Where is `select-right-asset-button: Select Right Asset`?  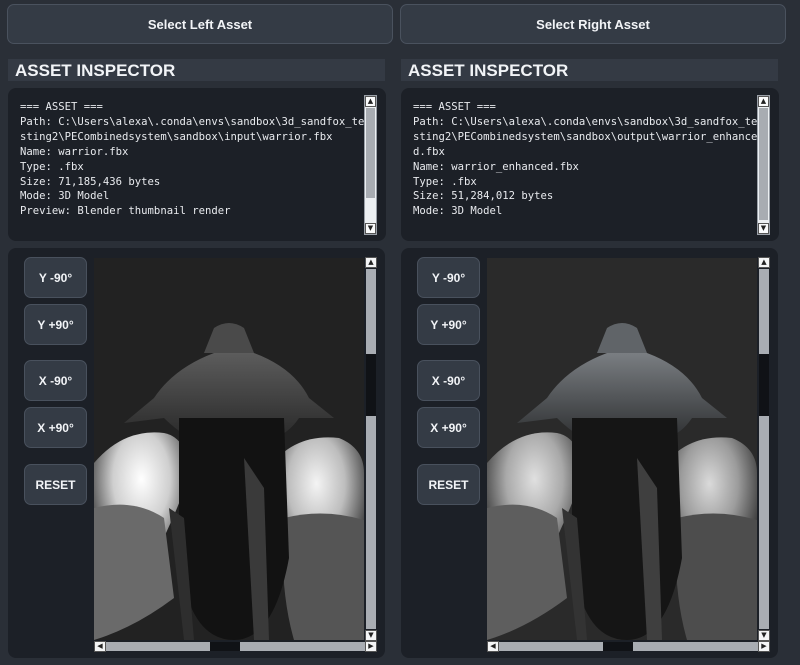
select-right-asset-button: Select Right Asset is located at coordinates (593, 24).